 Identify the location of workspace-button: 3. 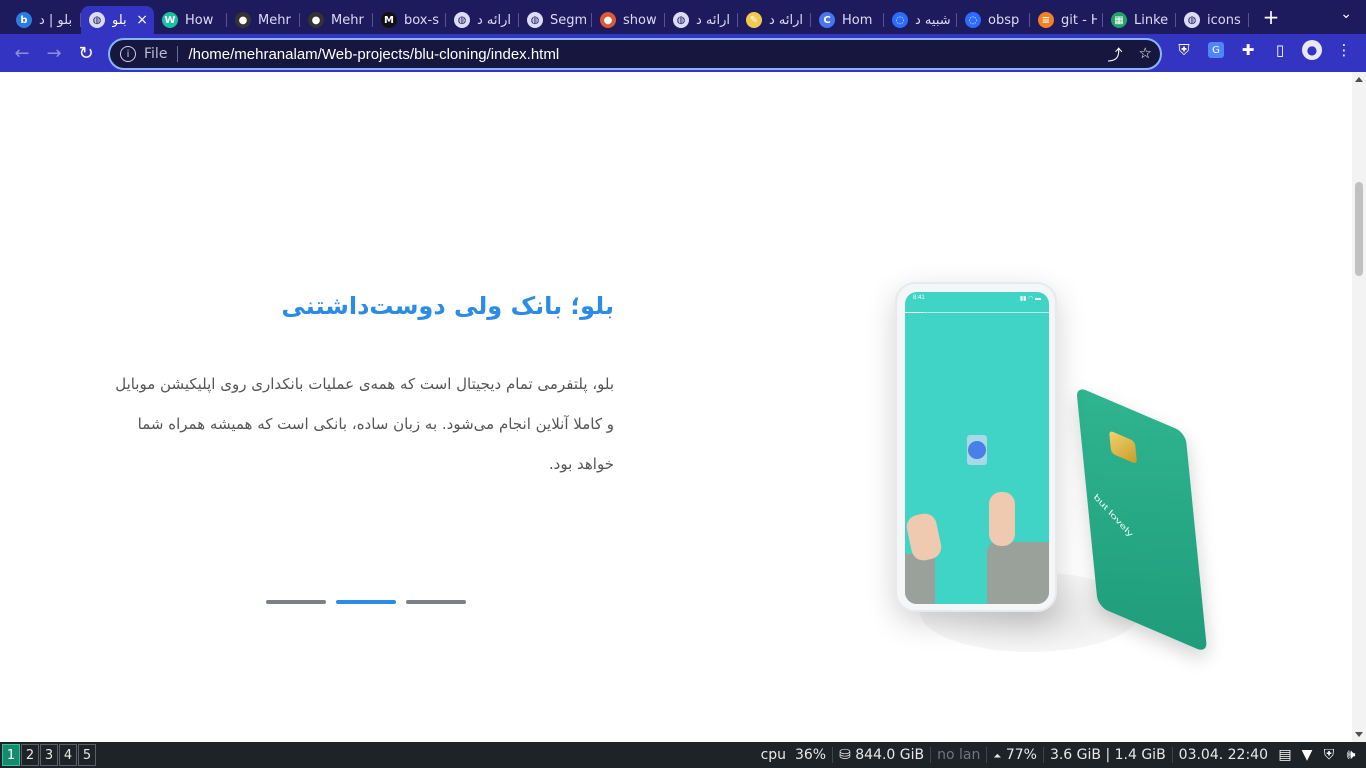
(49, 755).